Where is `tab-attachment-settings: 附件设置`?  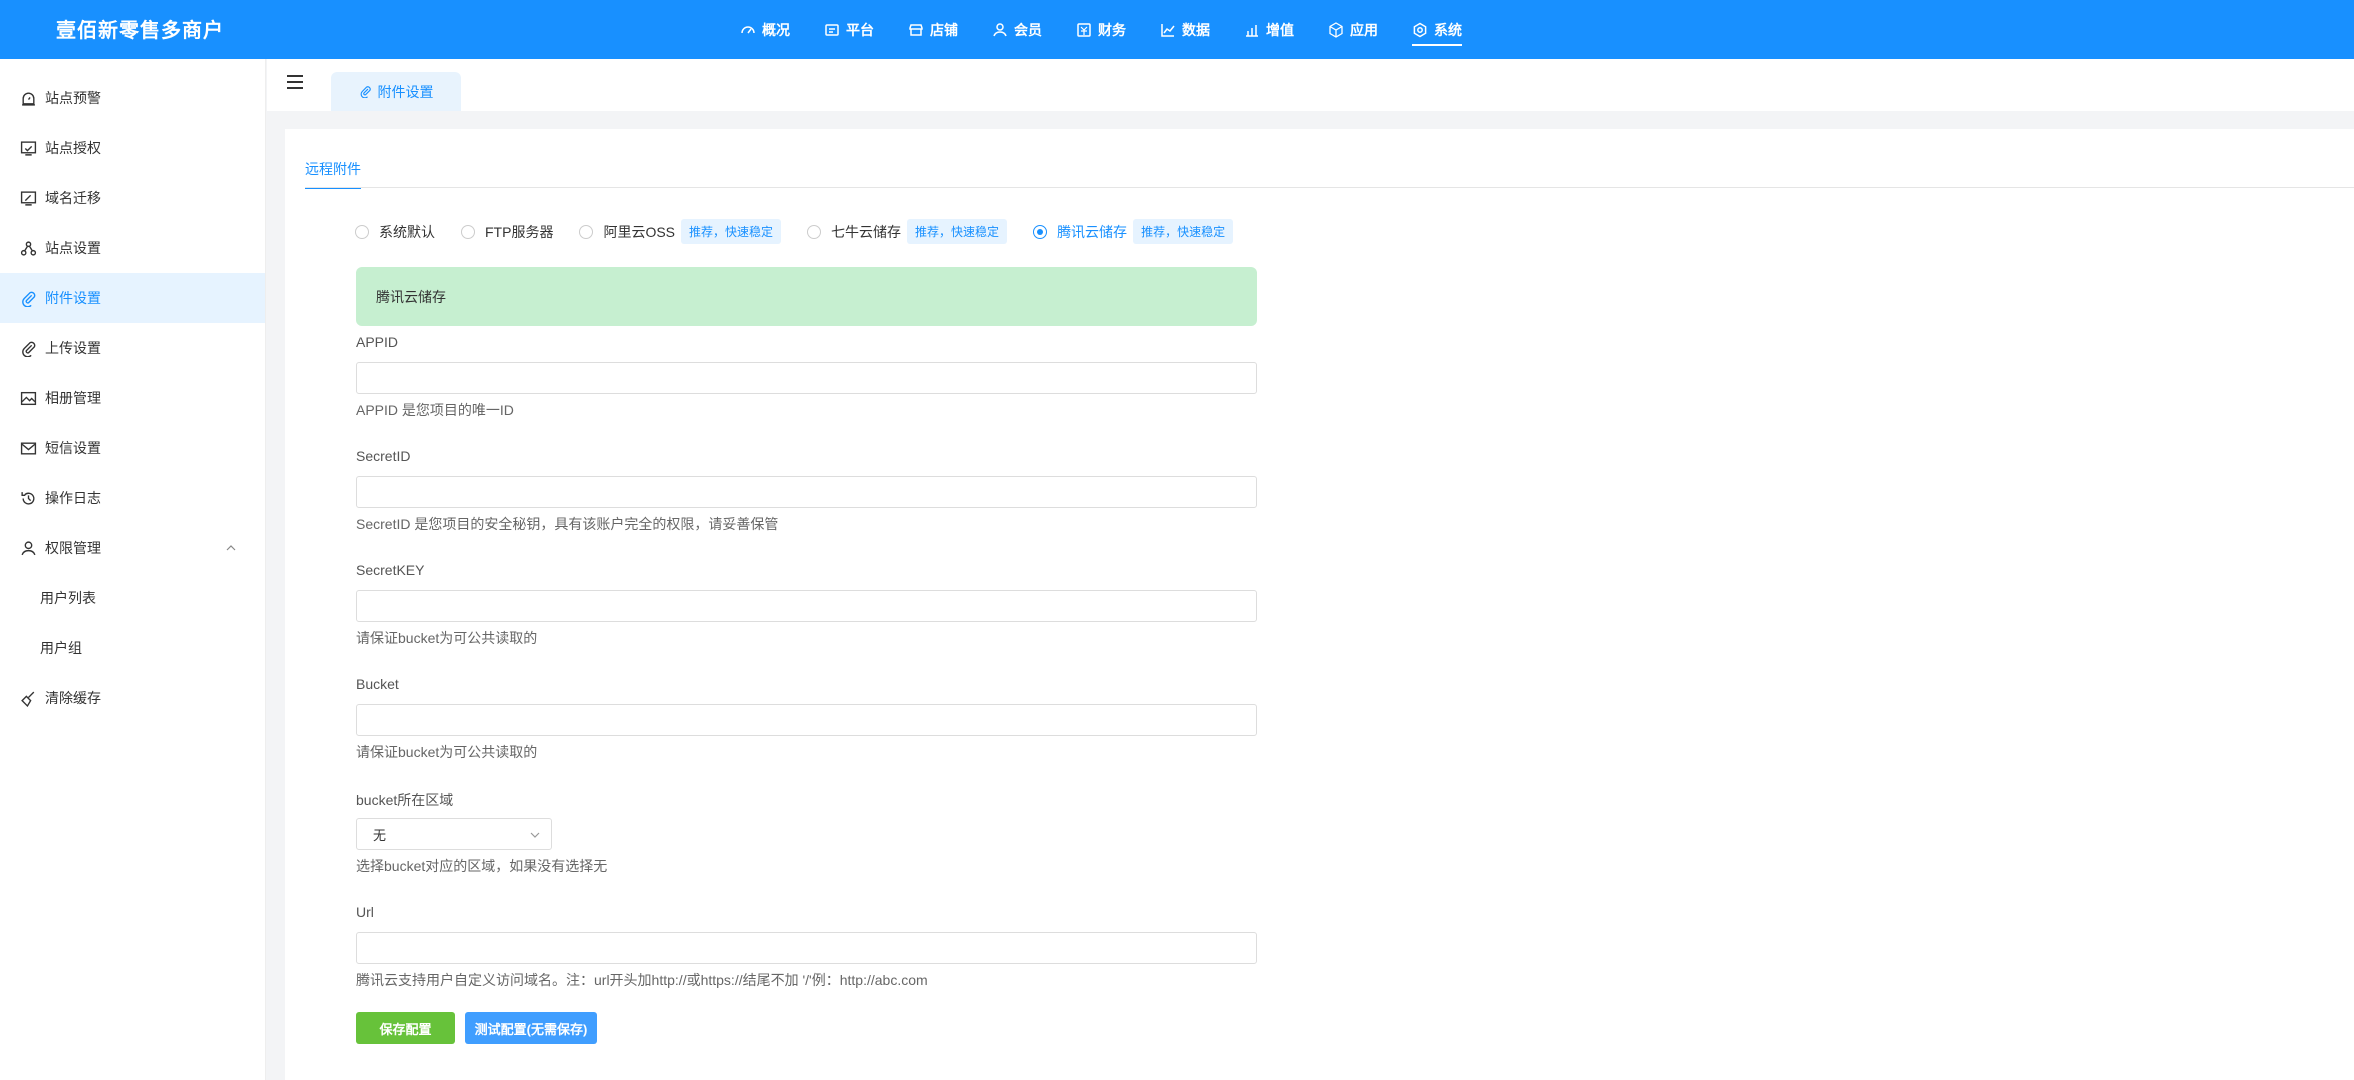
tab-attachment-settings: 附件设置 is located at coordinates (396, 91).